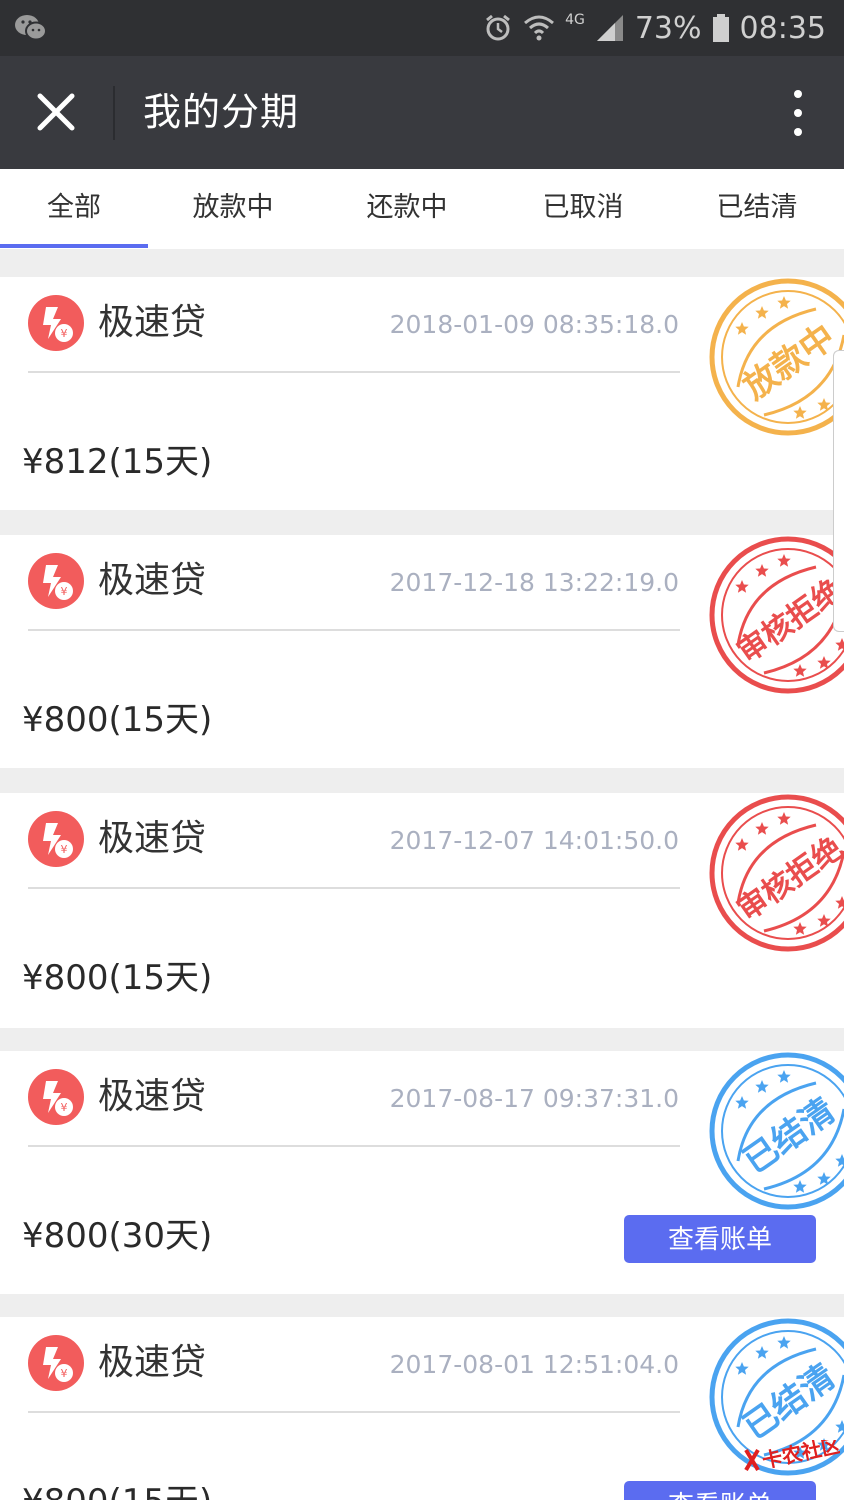 The width and height of the screenshot is (844, 1500). I want to click on apply-time: 2018-01-09 08:35:18.0, so click(534, 324).